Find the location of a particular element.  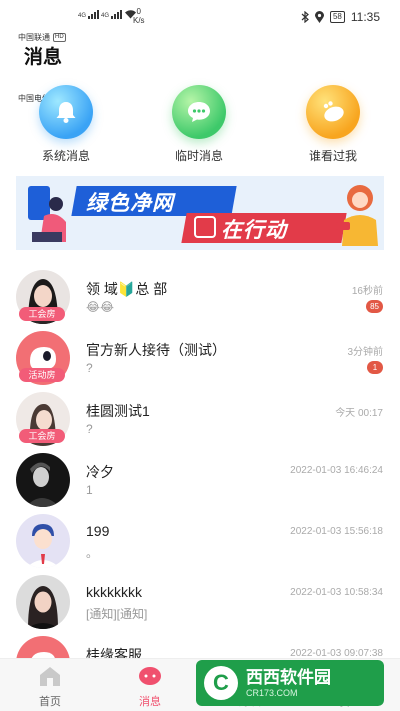

who-viewed-me-button: 谁看过我 is located at coordinates (333, 124).